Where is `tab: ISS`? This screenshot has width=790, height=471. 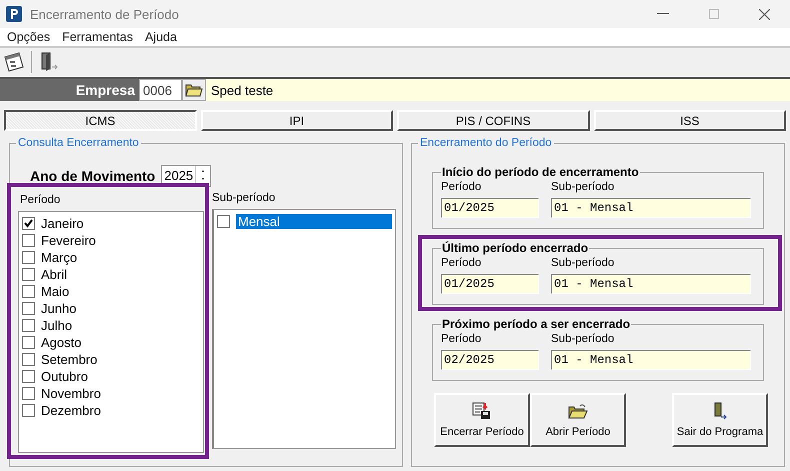 tab: ISS is located at coordinates (690, 120).